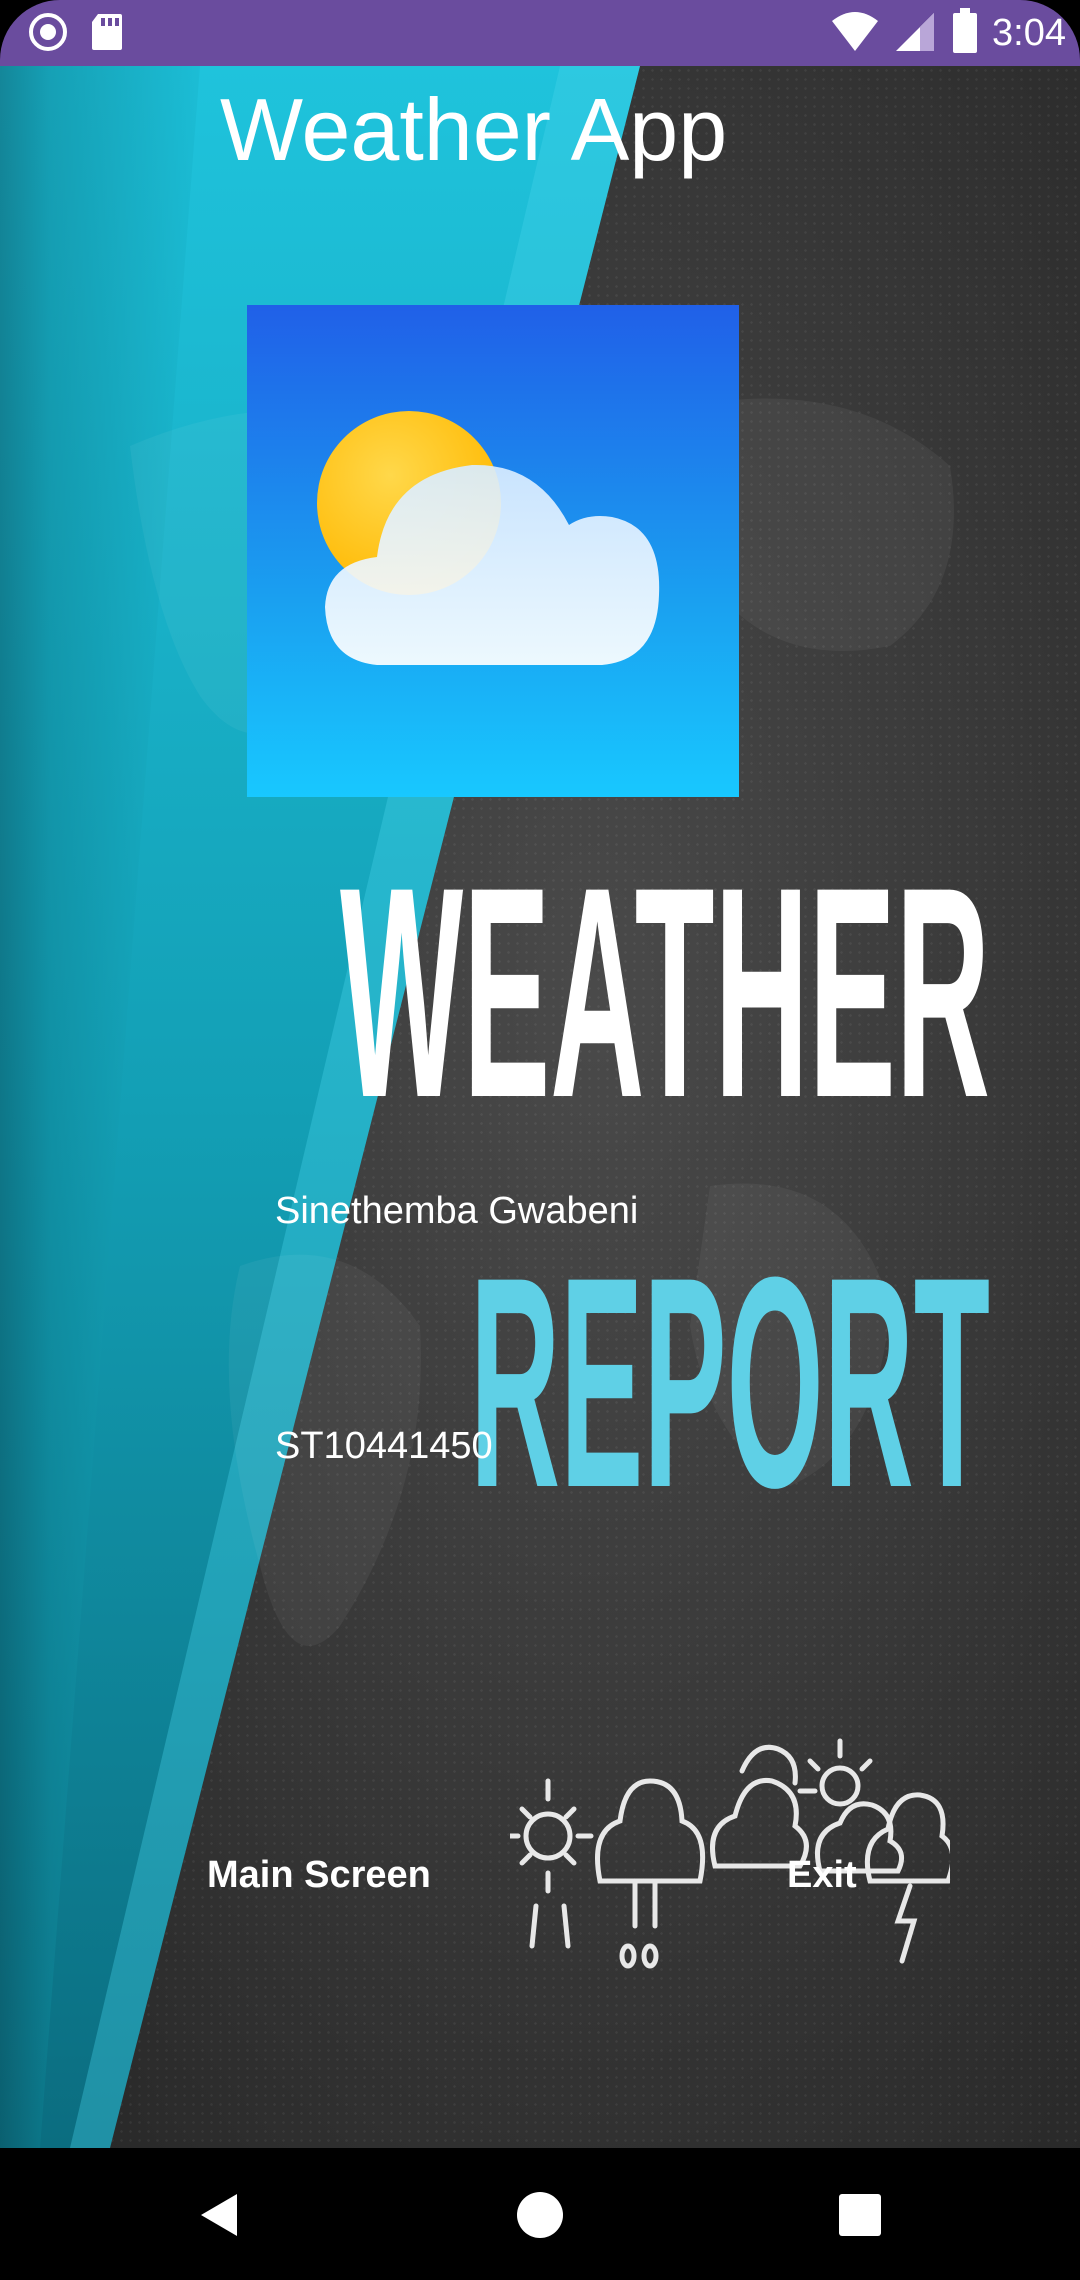  What do you see at coordinates (907, 1878) in the screenshot?
I see `storm-cloud-icon` at bounding box center [907, 1878].